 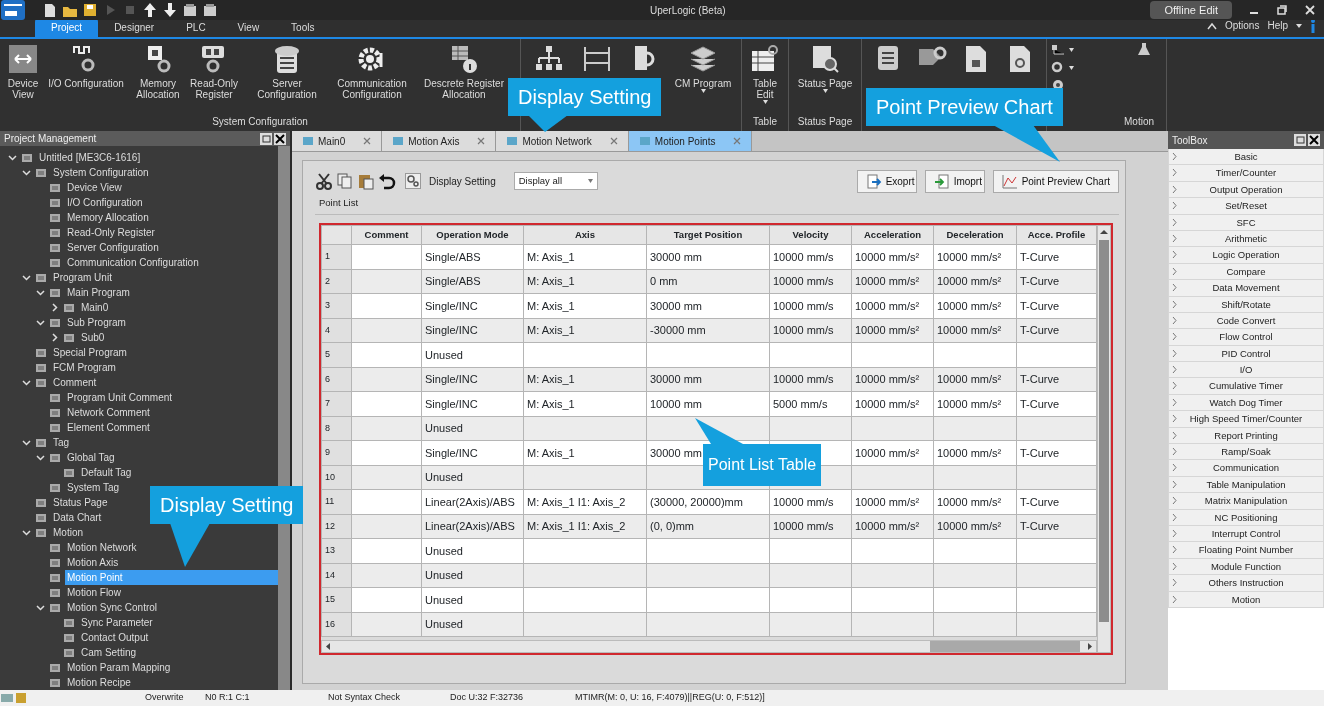 I want to click on tree-item: FCM Program, so click(x=84, y=367).